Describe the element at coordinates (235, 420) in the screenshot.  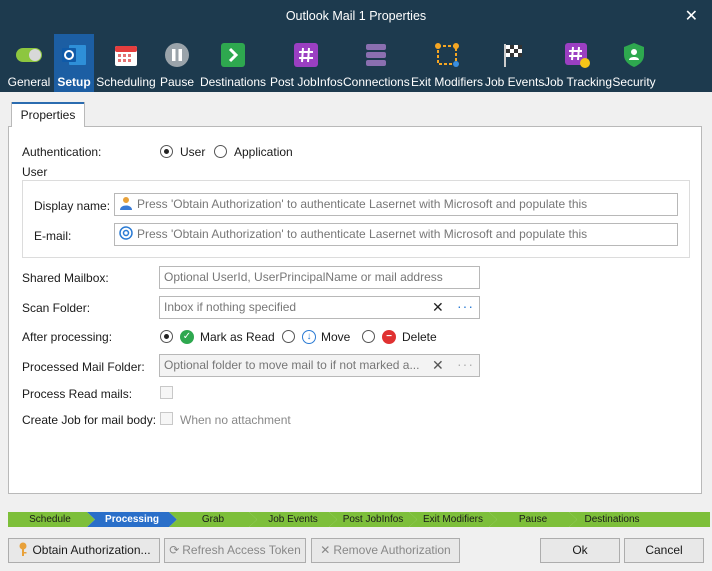
I see `when-no-attachment-label: When no attachment` at that location.